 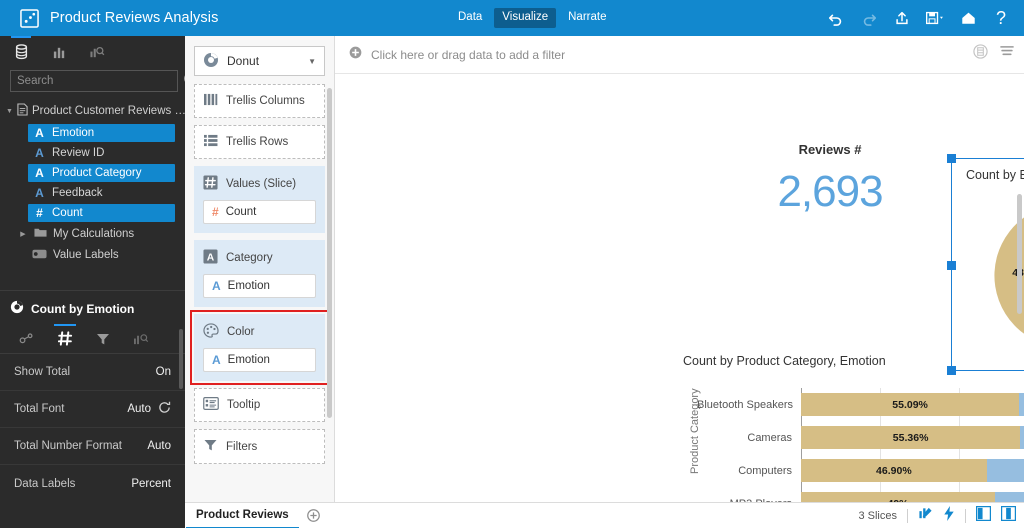 I want to click on nav-data: Data, so click(x=470, y=18).